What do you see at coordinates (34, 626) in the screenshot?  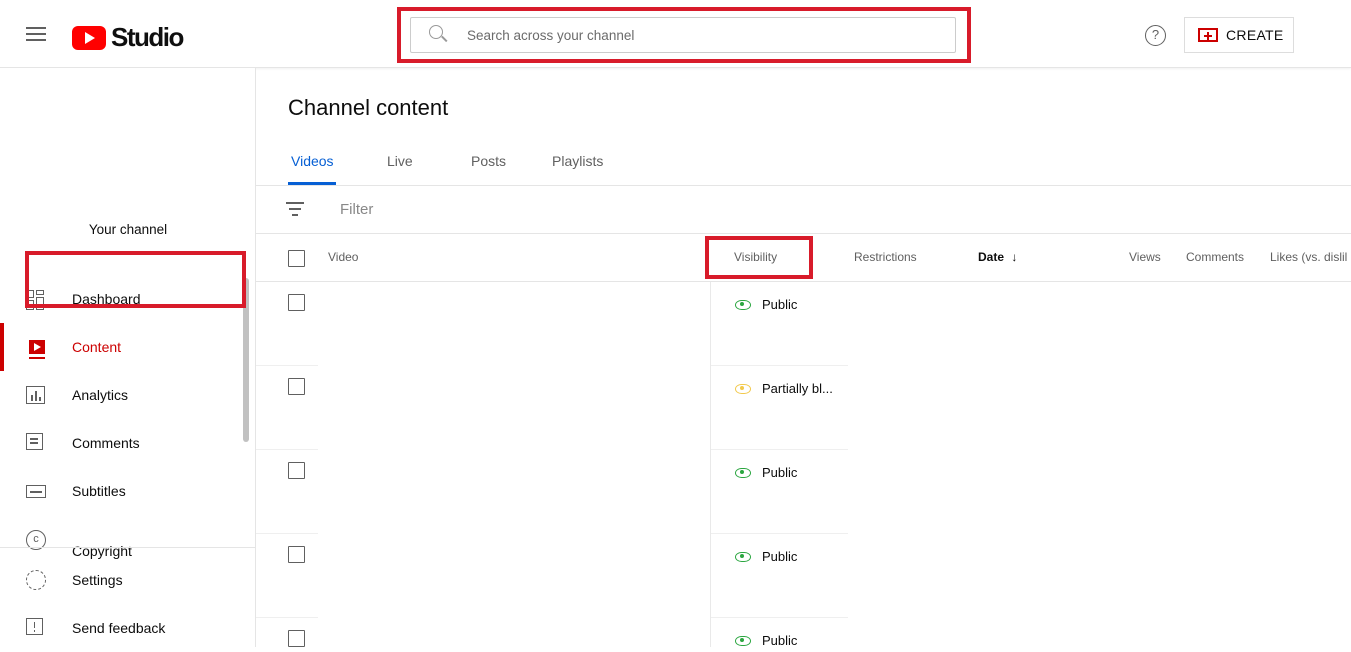 I see `feedback-icon` at bounding box center [34, 626].